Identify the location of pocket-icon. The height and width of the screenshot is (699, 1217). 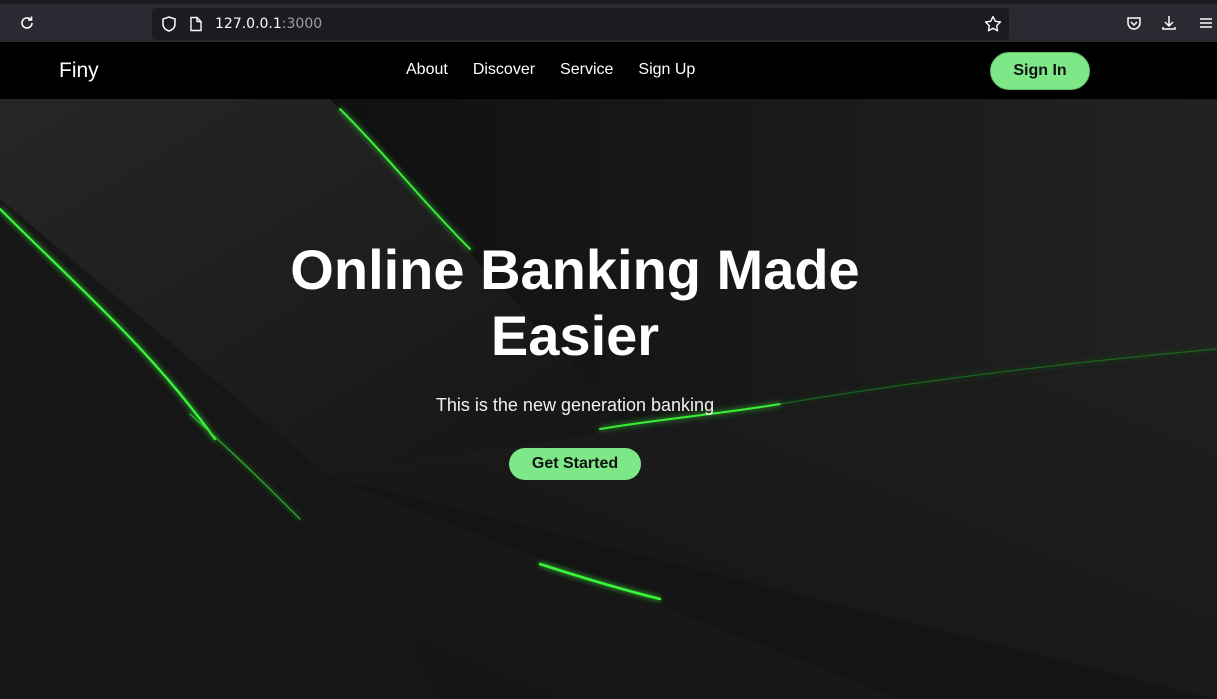
(1134, 23).